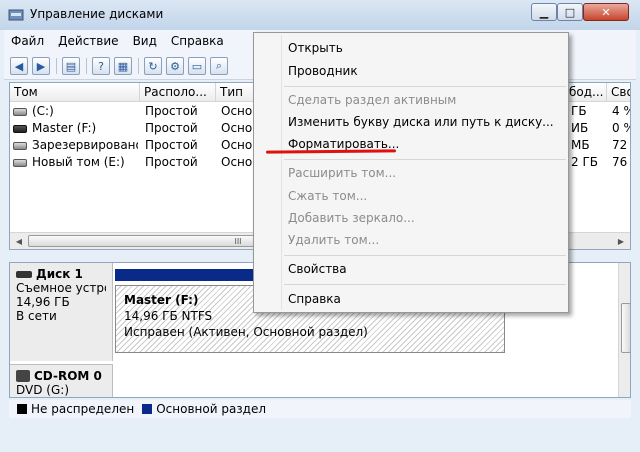  I want to click on scroll-left-icon: ◀, so click(19, 241).